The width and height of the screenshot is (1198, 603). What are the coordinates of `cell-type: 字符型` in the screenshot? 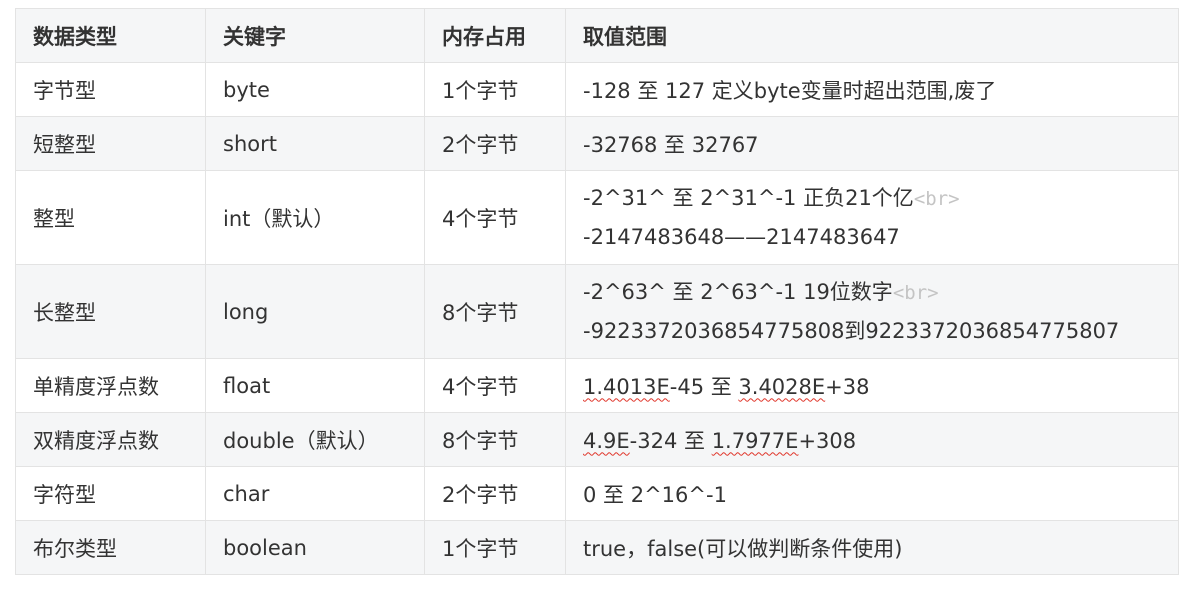 It's located at (110, 493).